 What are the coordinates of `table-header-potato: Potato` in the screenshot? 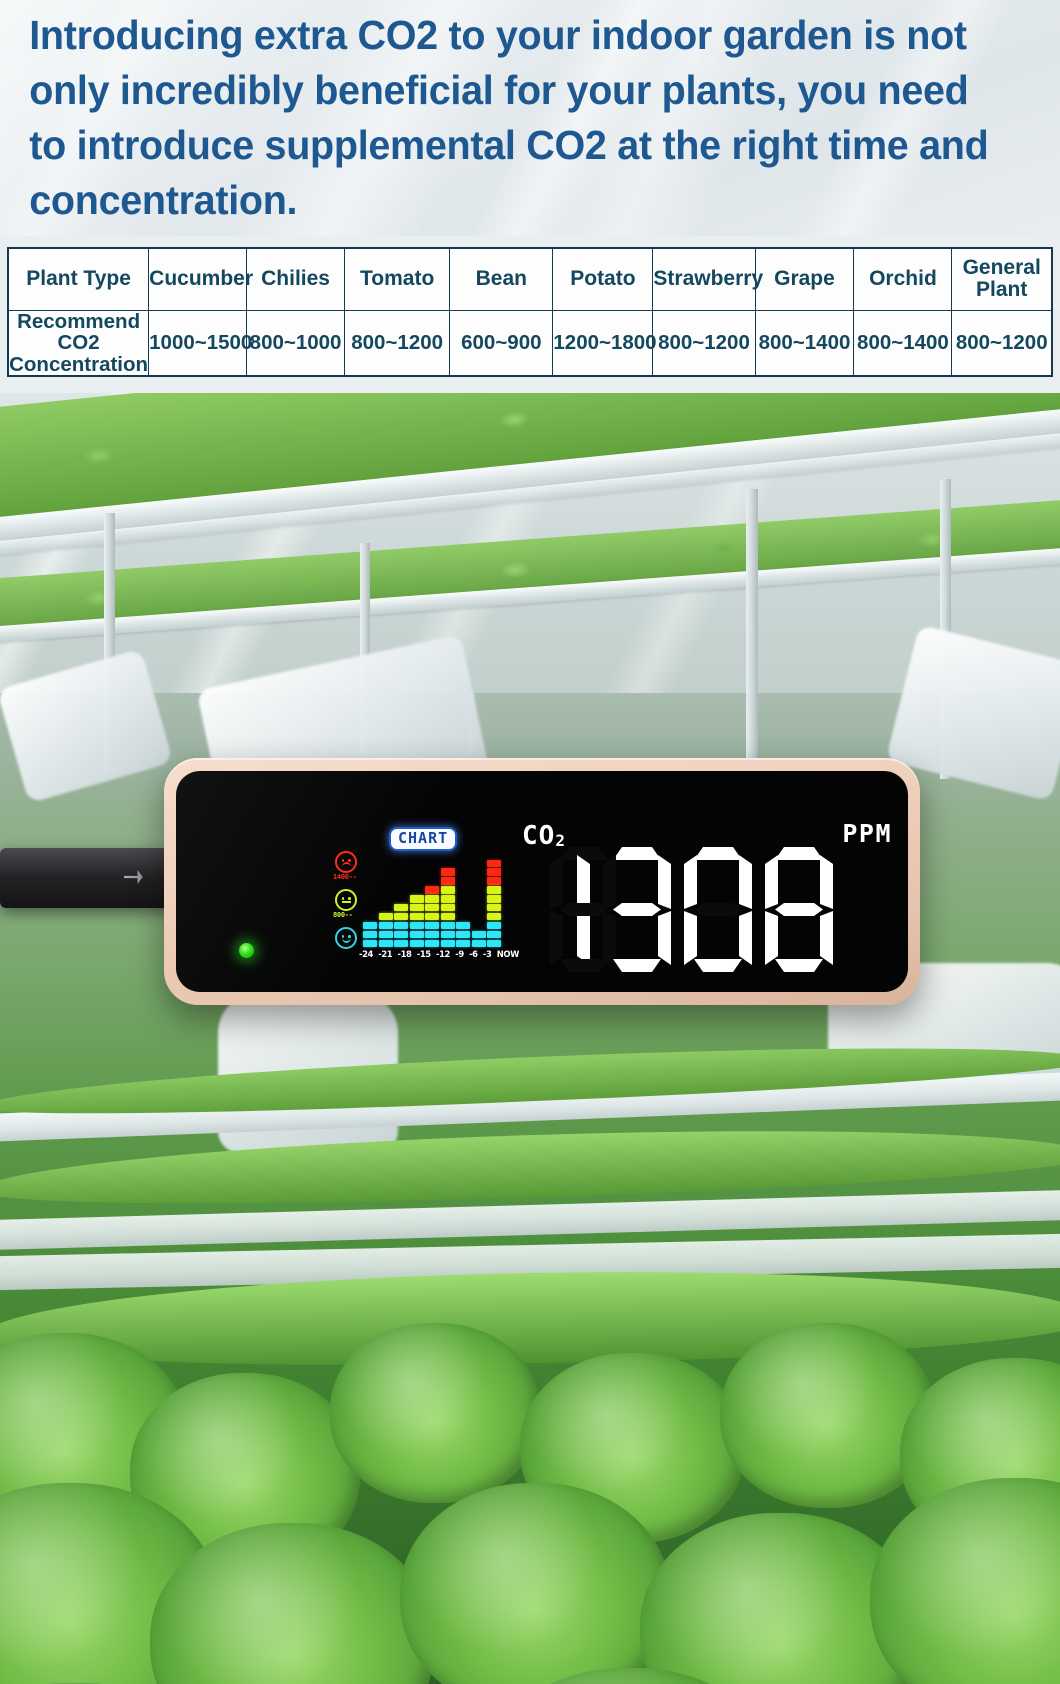 It's located at (603, 279).